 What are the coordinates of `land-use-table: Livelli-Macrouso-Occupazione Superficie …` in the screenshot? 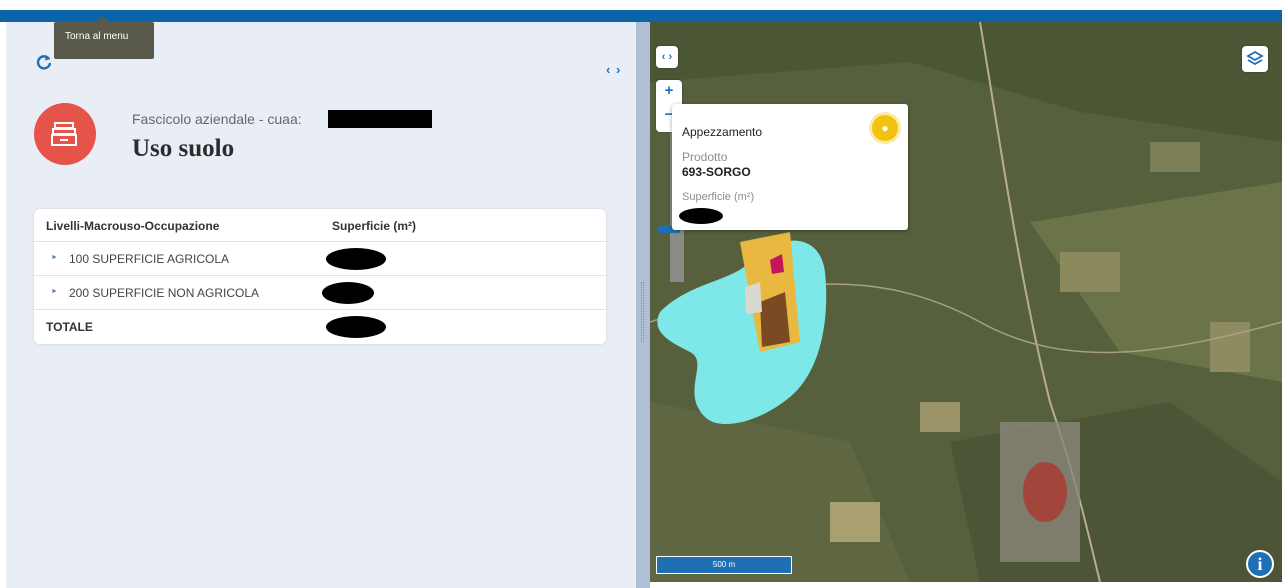 It's located at (320, 276).